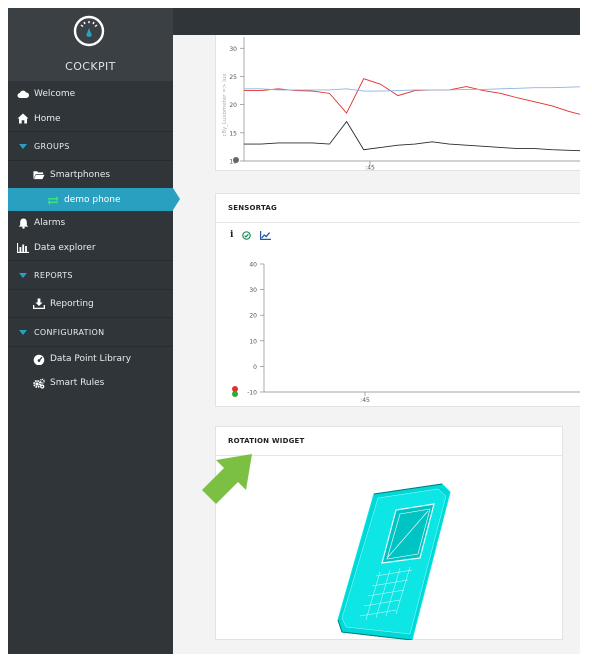 This screenshot has width=592, height=660. Describe the element at coordinates (394, 560) in the screenshot. I see `phone-3d-model` at that location.